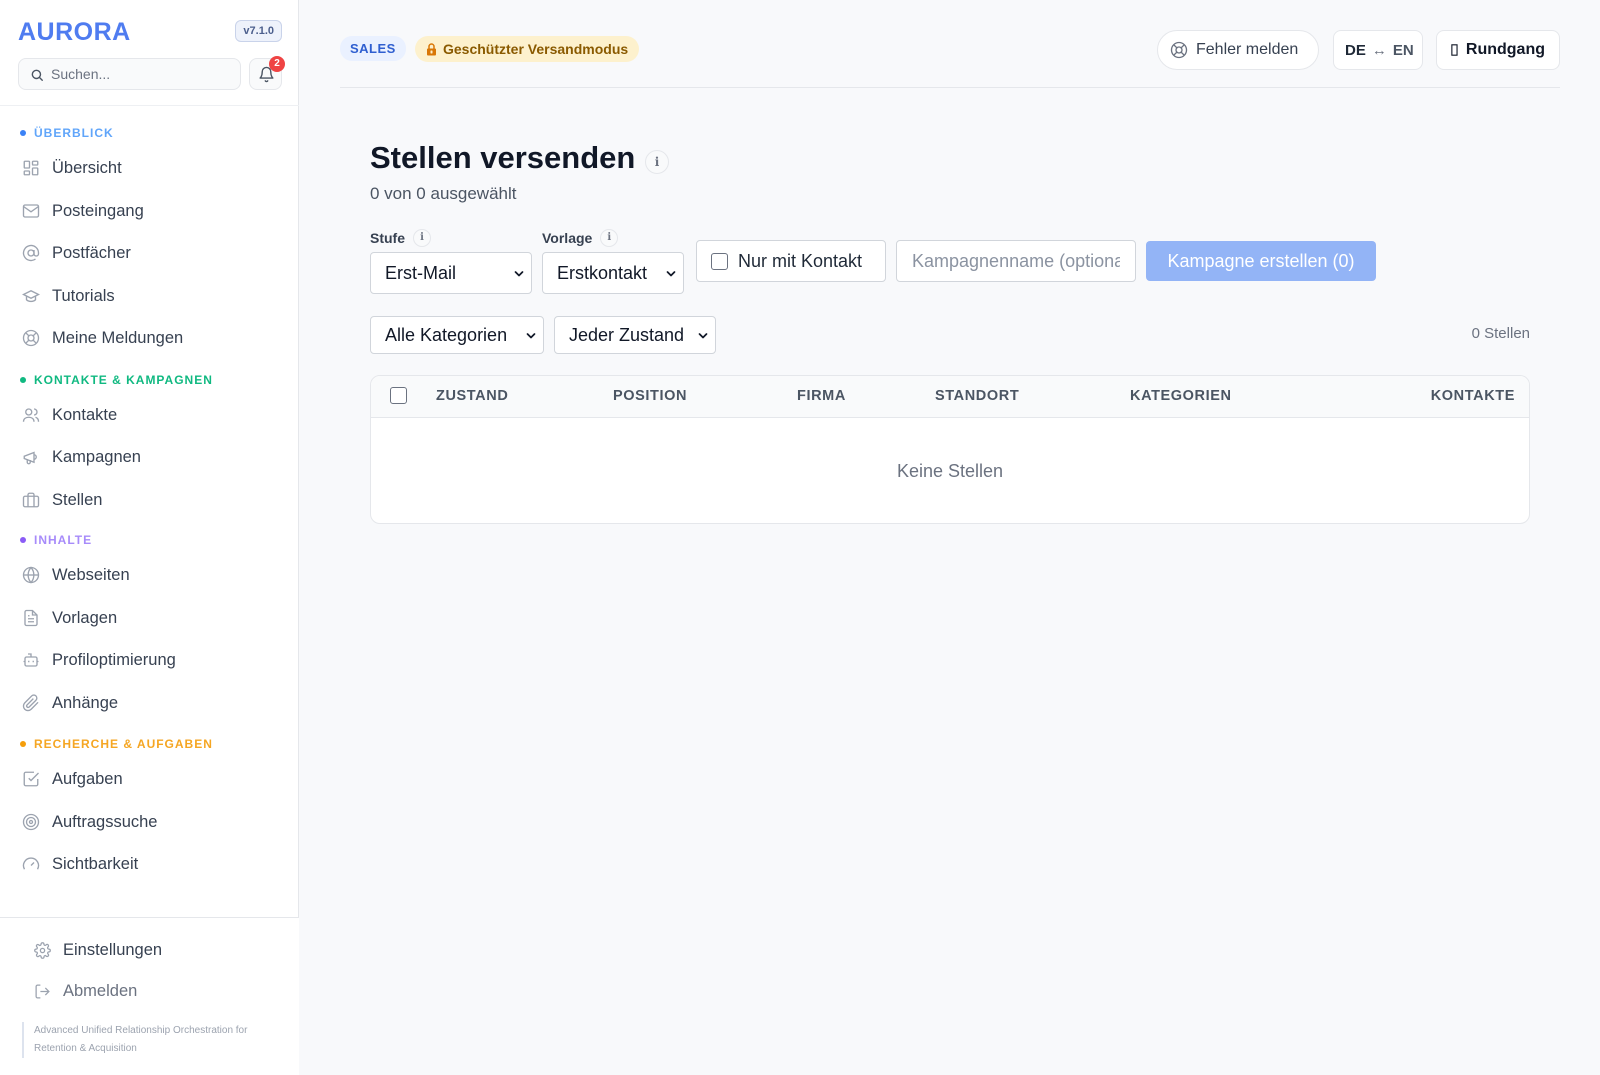  Describe the element at coordinates (30, 703) in the screenshot. I see `paperclip-icon` at that location.